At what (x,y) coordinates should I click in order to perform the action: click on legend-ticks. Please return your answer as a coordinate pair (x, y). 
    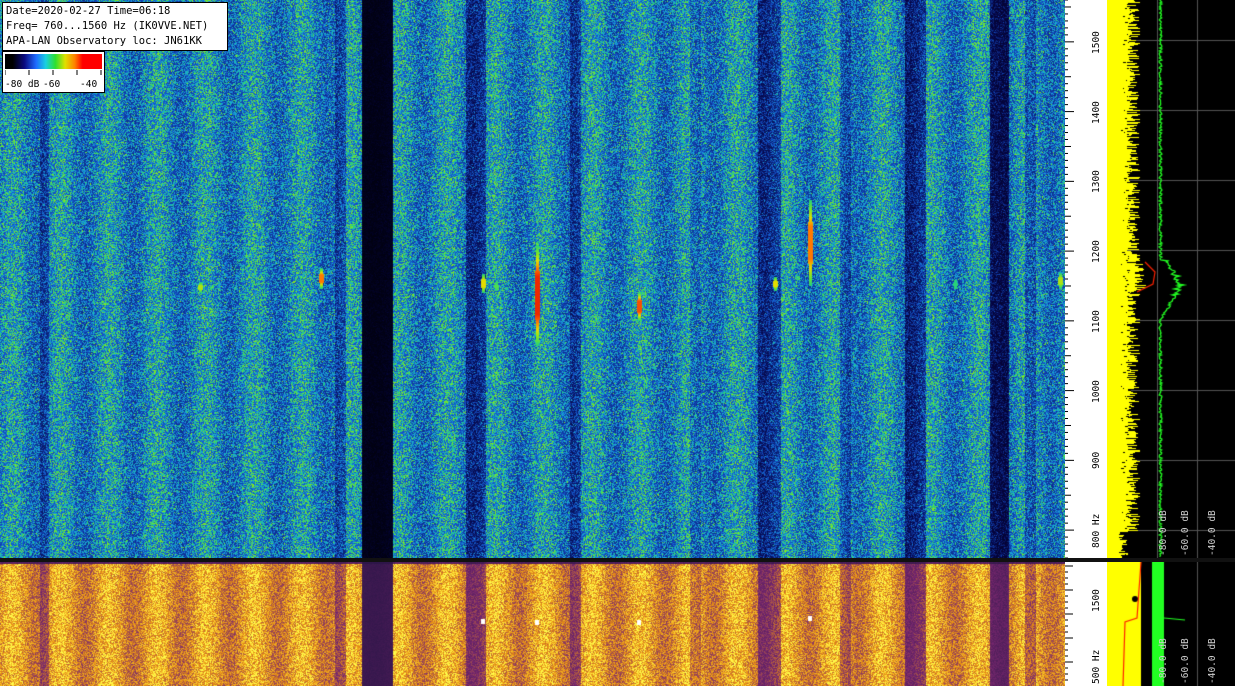
    Looking at the image, I should click on (53, 72).